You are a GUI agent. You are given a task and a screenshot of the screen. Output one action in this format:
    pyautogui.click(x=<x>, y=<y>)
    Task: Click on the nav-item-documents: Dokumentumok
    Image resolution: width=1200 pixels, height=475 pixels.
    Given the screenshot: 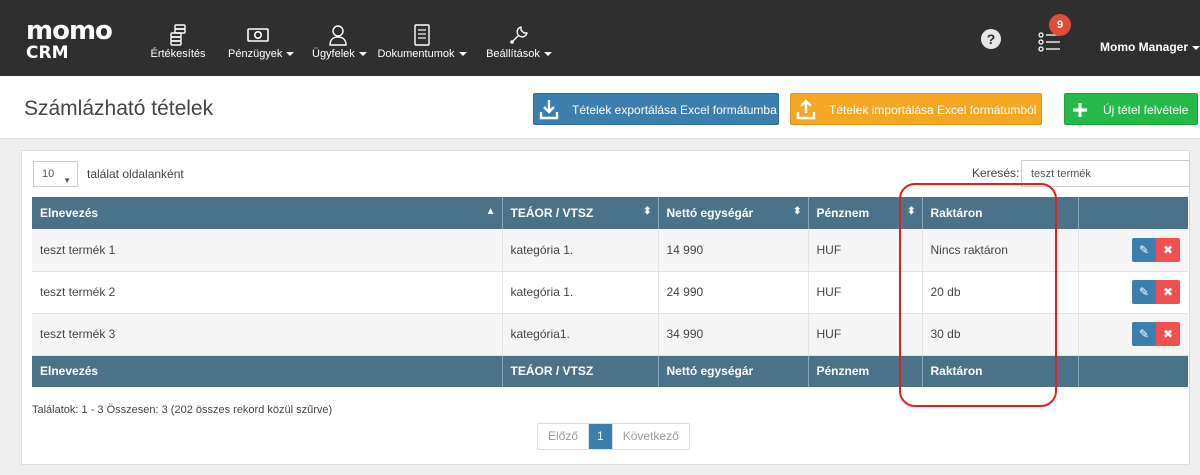 What is the action you would take?
    pyautogui.click(x=422, y=46)
    